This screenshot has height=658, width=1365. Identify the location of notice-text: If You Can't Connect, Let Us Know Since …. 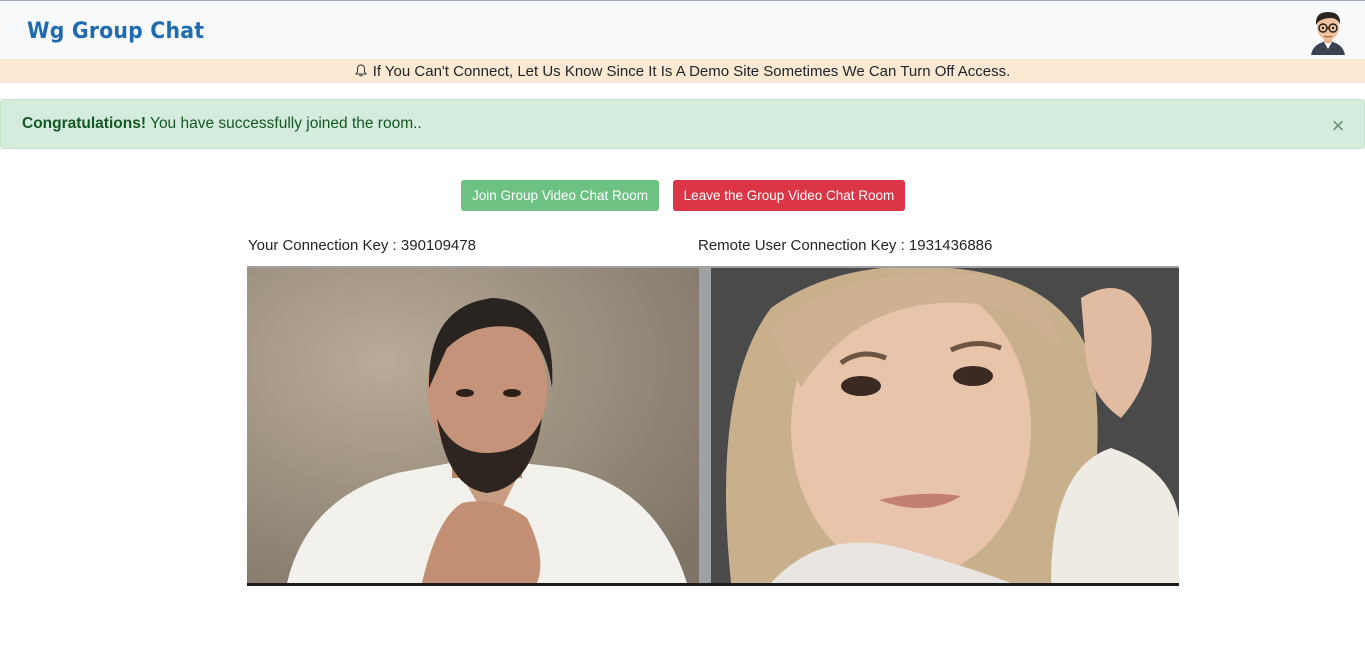
(691, 71).